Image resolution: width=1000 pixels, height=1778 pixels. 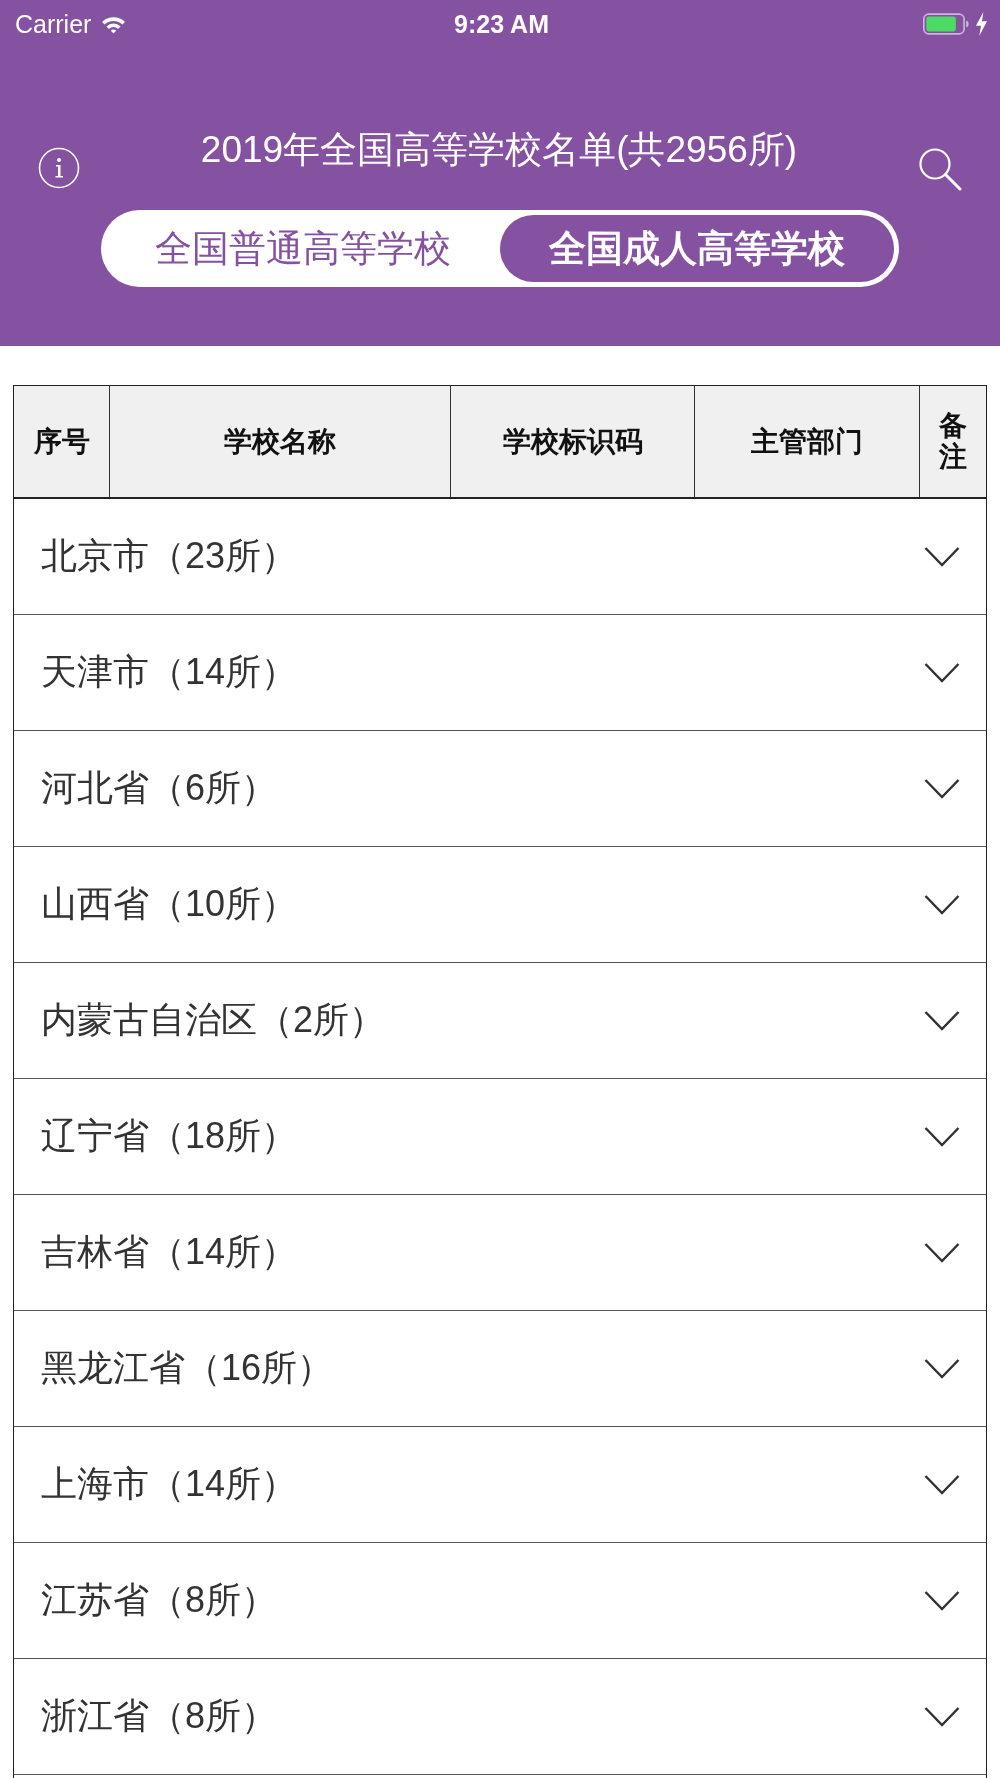 I want to click on page-title: 2019年全国高等学校名单(共2956所), so click(x=499, y=150).